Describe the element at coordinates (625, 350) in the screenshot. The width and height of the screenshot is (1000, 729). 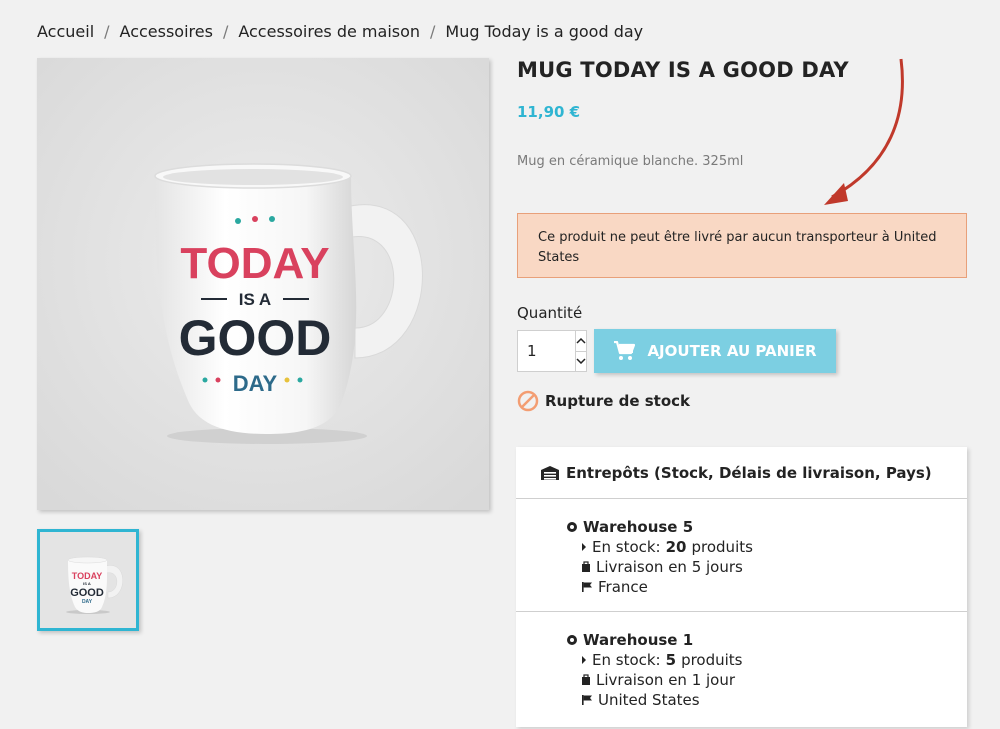
I see `shopping-cart-icon` at that location.